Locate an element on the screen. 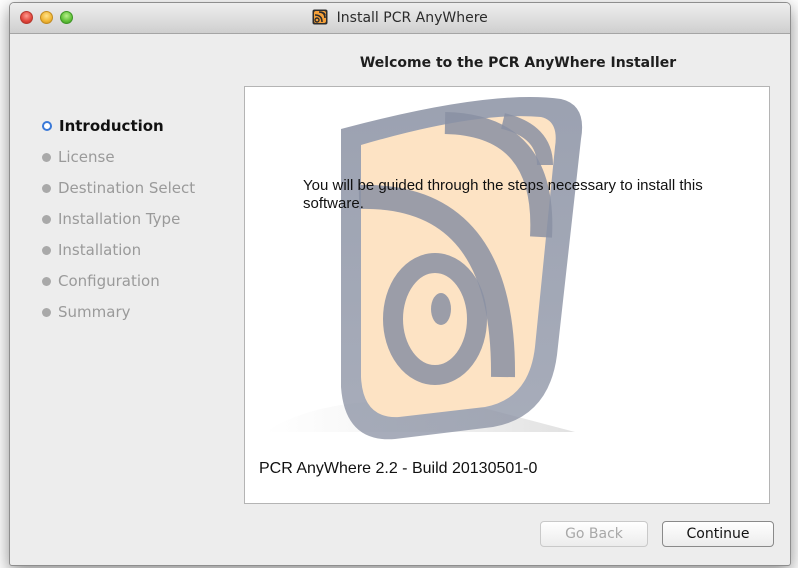  window-title-area: Install PCR AnyWhere is located at coordinates (400, 17).